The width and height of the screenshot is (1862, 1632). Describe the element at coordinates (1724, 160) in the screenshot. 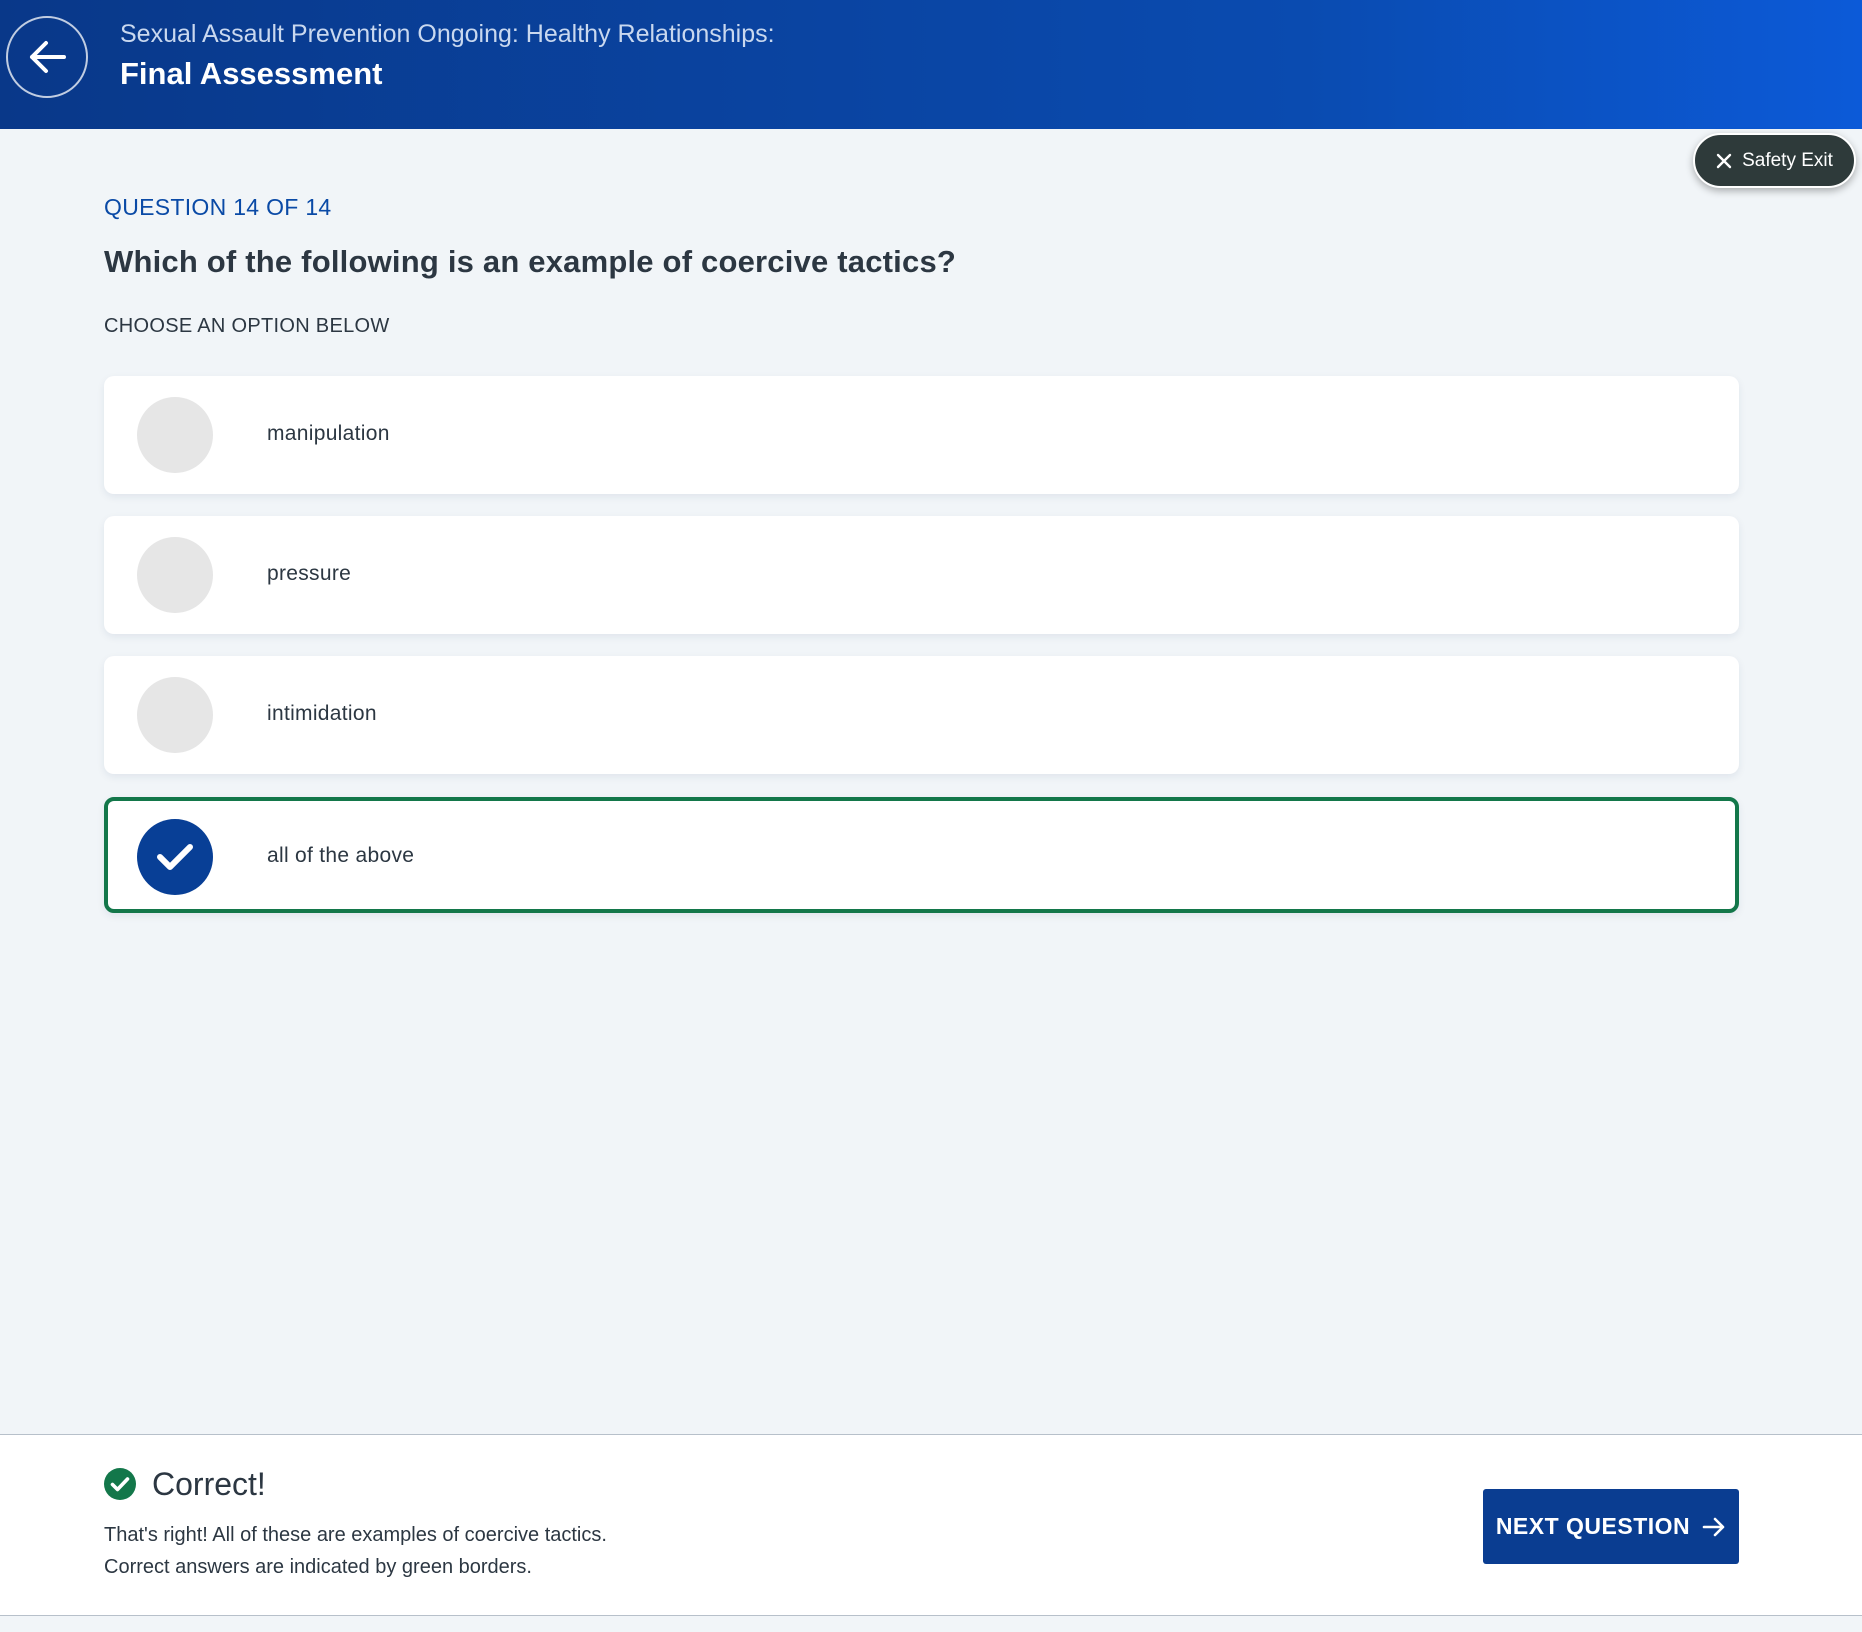

I see `close-icon` at that location.